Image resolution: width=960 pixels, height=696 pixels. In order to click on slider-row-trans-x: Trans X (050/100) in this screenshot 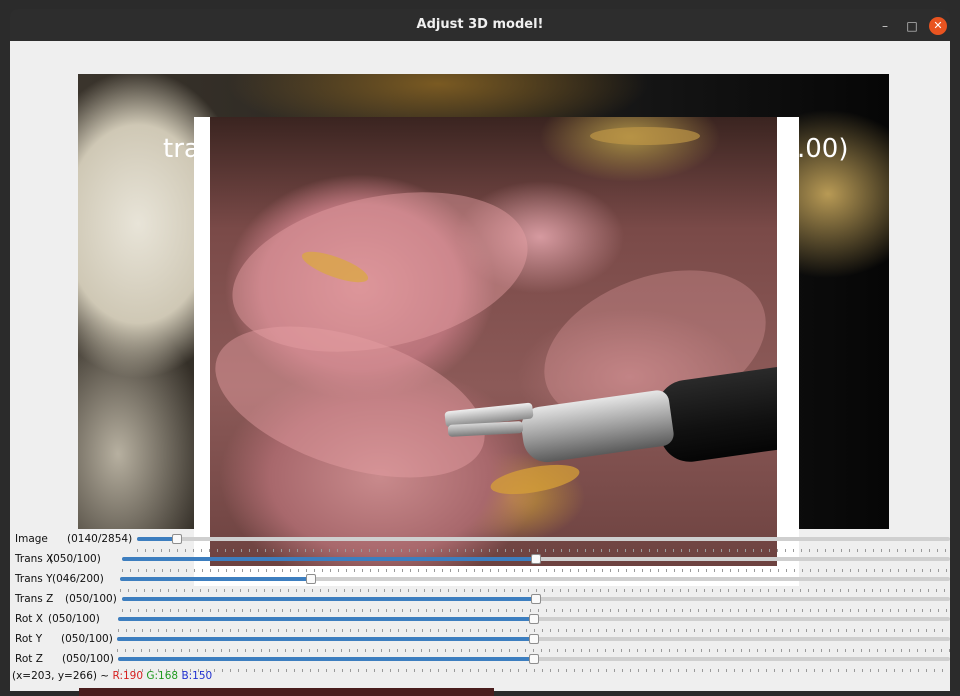, I will do `click(481, 561)`.